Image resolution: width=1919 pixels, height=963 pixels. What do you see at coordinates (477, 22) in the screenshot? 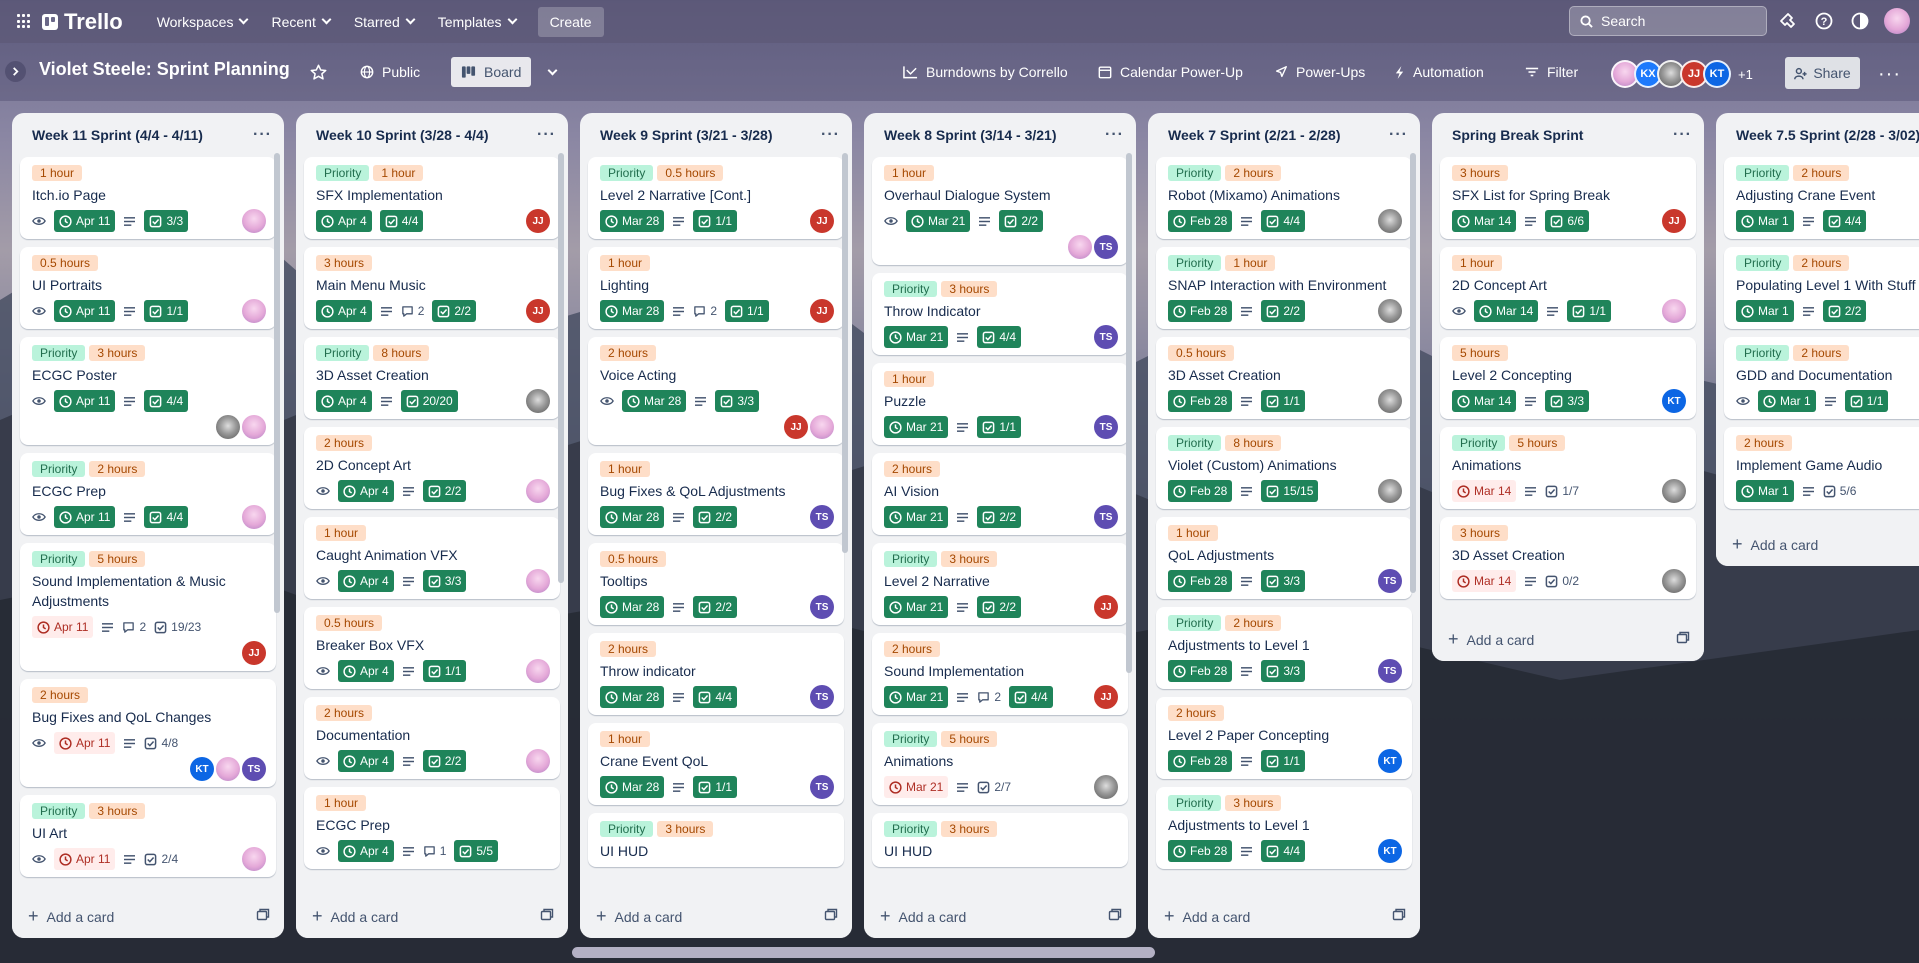
I see `nav-templates: Templates` at bounding box center [477, 22].